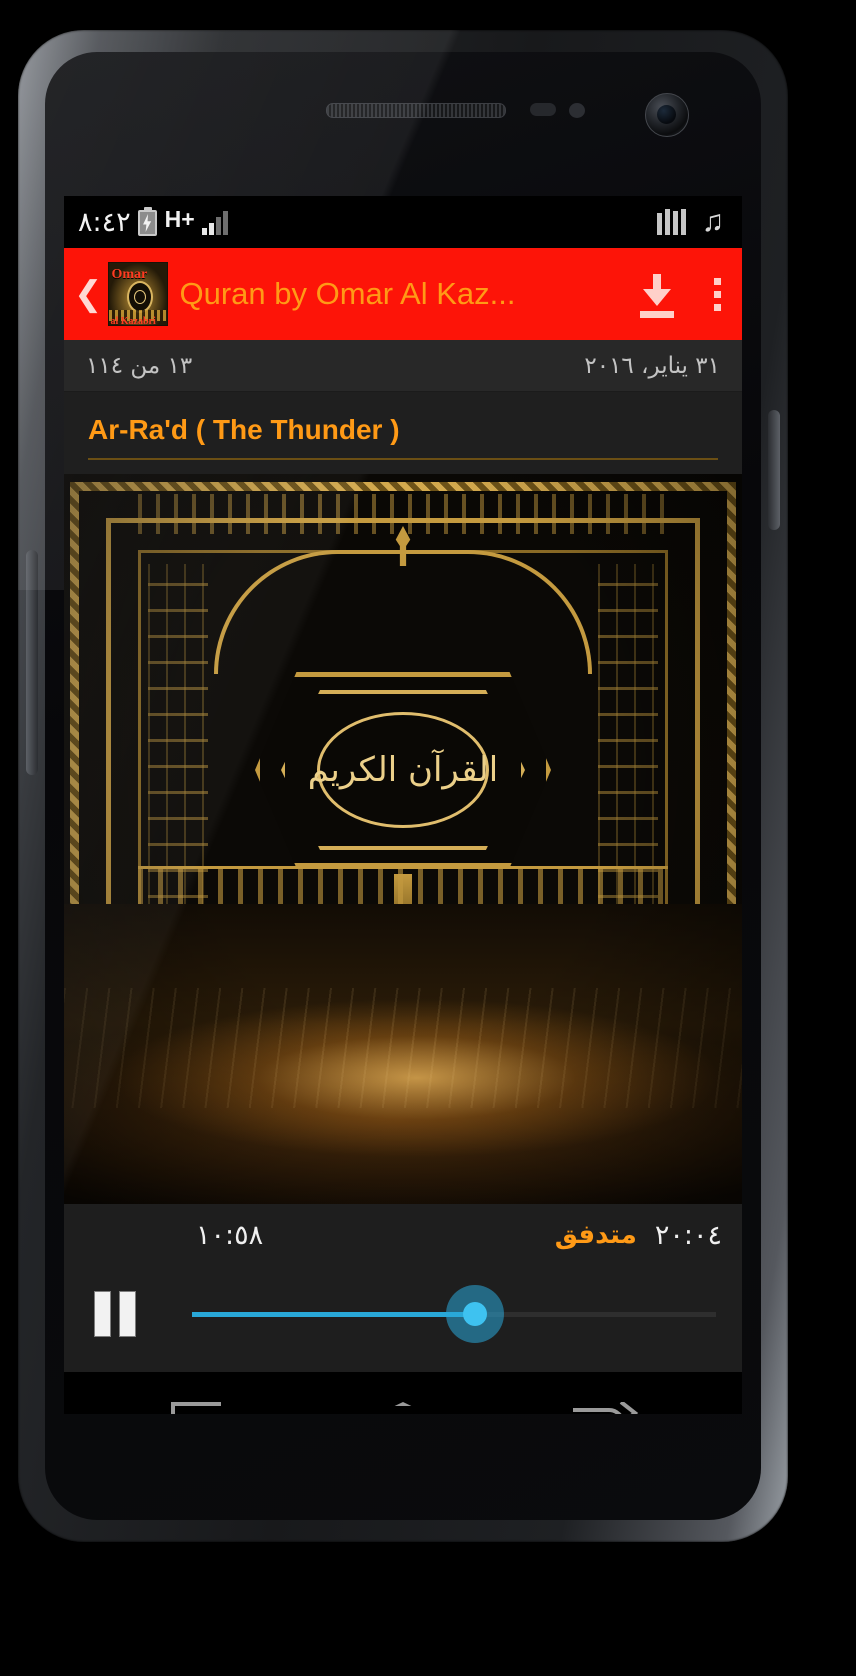 The height and width of the screenshot is (1676, 856). Describe the element at coordinates (139, 365) in the screenshot. I see `track-counter: ١٣ من ١١٤` at that location.